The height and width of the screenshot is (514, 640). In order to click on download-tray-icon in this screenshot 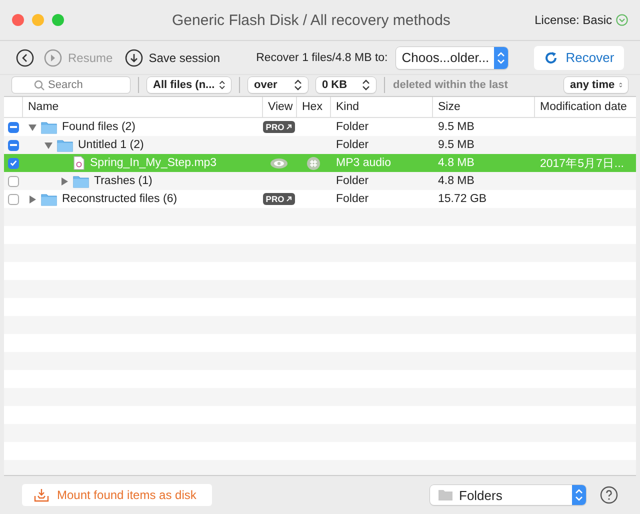, I will do `click(41, 495)`.